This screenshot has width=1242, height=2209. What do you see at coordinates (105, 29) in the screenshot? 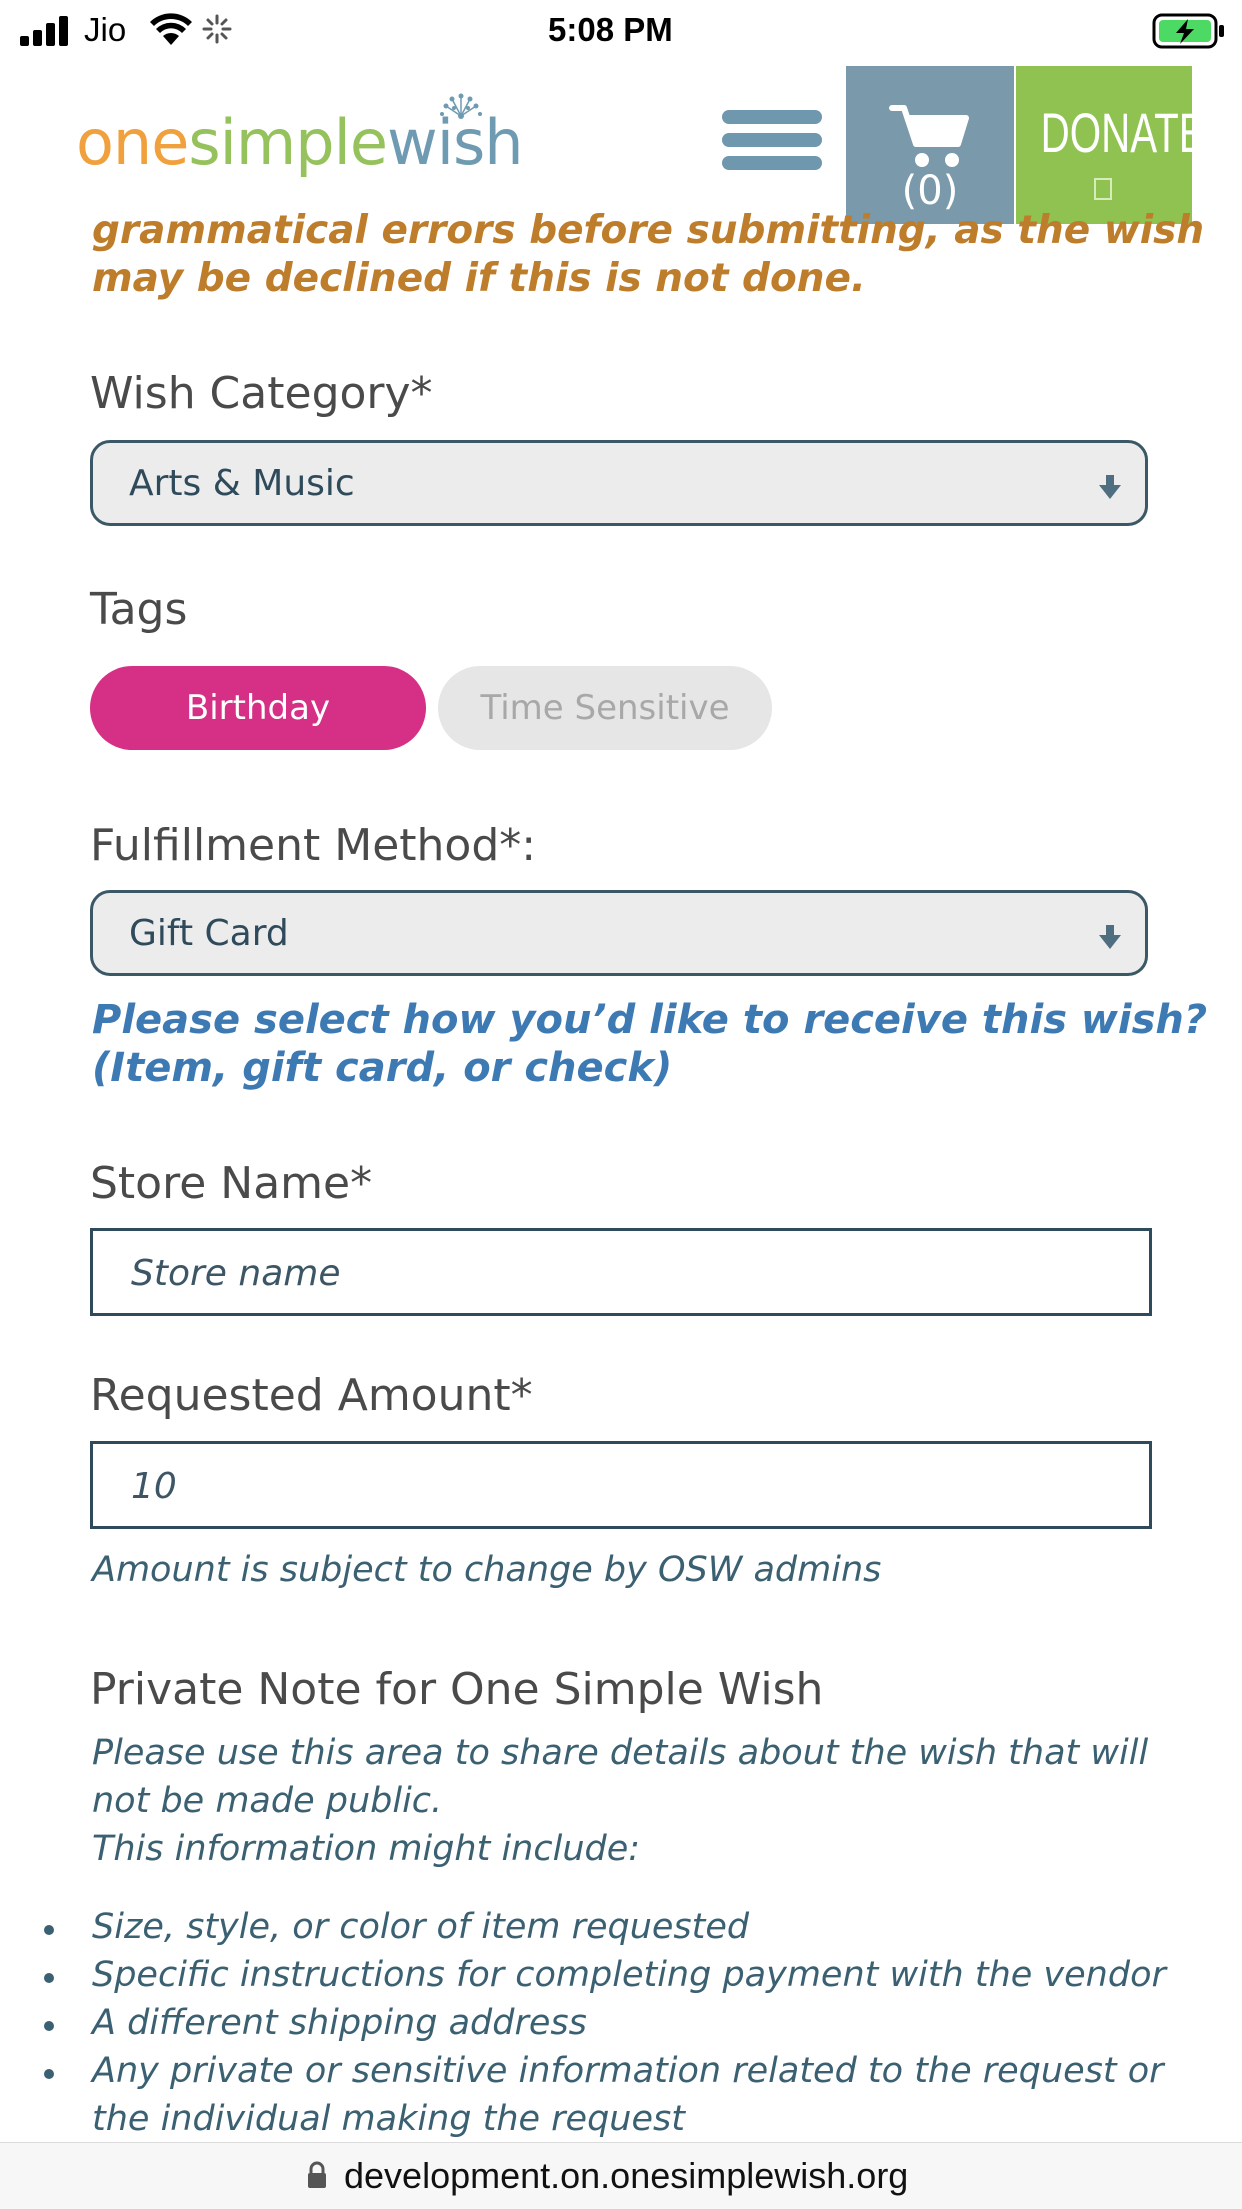
I see `carrier-label: Jio` at bounding box center [105, 29].